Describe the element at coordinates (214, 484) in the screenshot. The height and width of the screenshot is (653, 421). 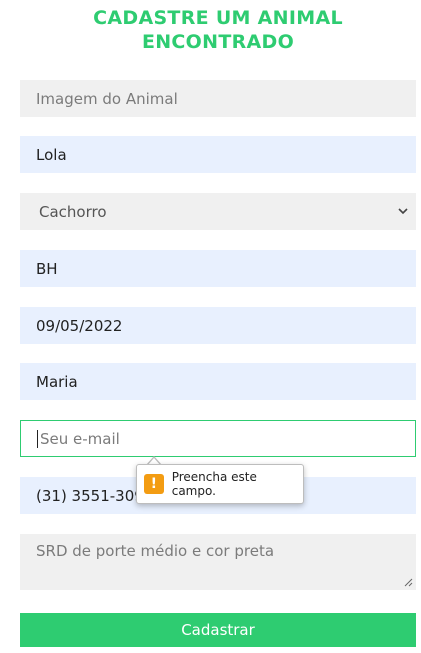
I see `validation-message: Preencha este campo.` at that location.